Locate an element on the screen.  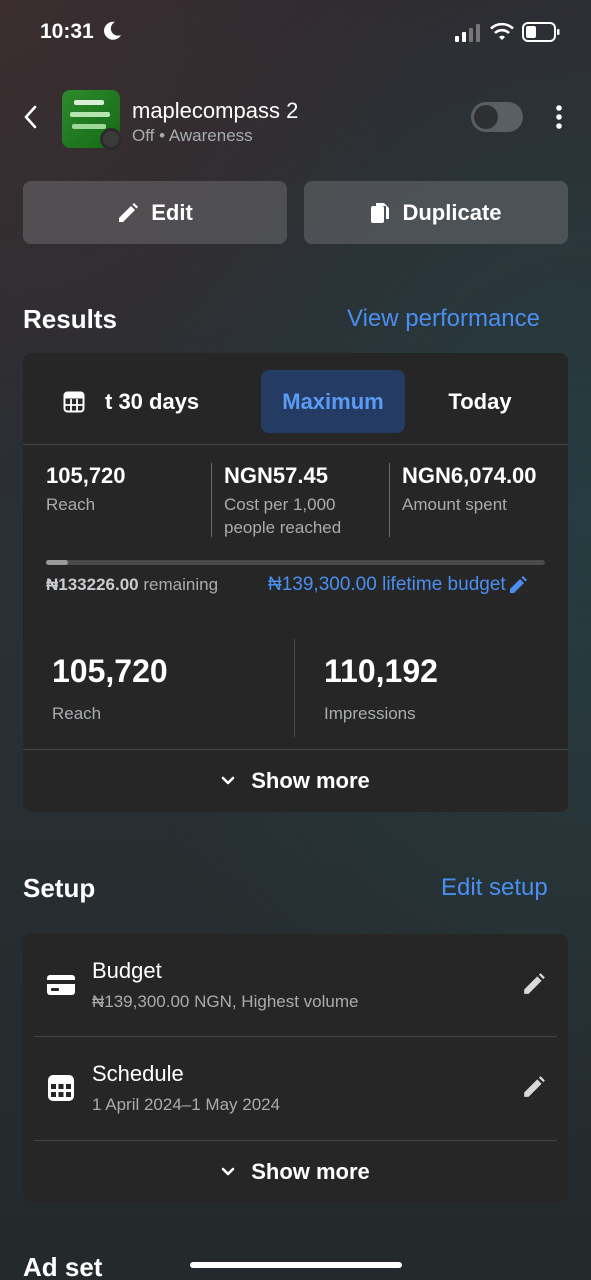
tab-maximum: Maximum is located at coordinates (333, 401).